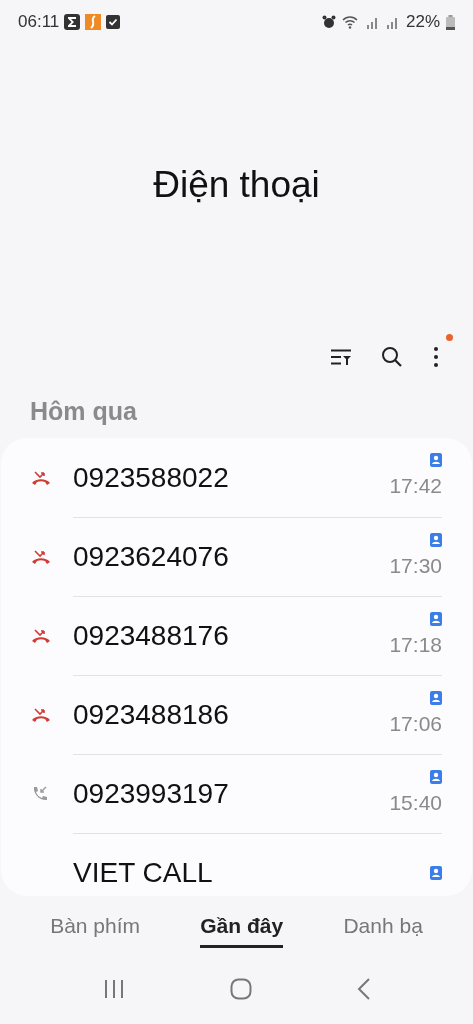 The height and width of the screenshot is (1024, 473). I want to click on checkbox-app-icon, so click(113, 22).